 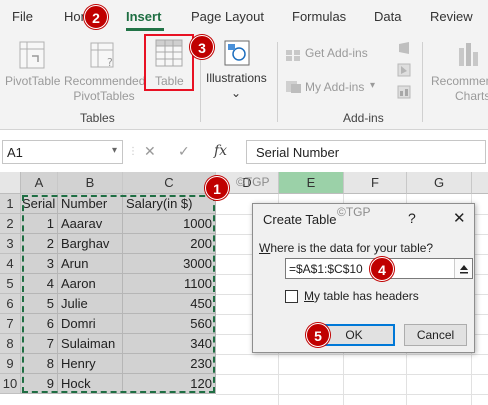 I want to click on row-header: 10, so click(x=10, y=384).